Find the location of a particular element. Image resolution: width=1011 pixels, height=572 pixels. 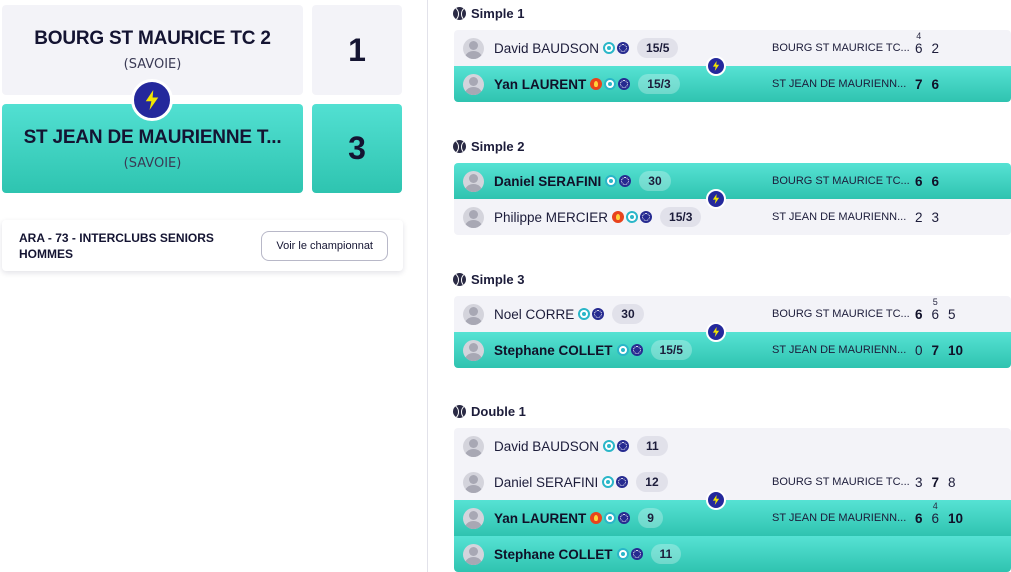

player-rank: 15/3 is located at coordinates (681, 217).